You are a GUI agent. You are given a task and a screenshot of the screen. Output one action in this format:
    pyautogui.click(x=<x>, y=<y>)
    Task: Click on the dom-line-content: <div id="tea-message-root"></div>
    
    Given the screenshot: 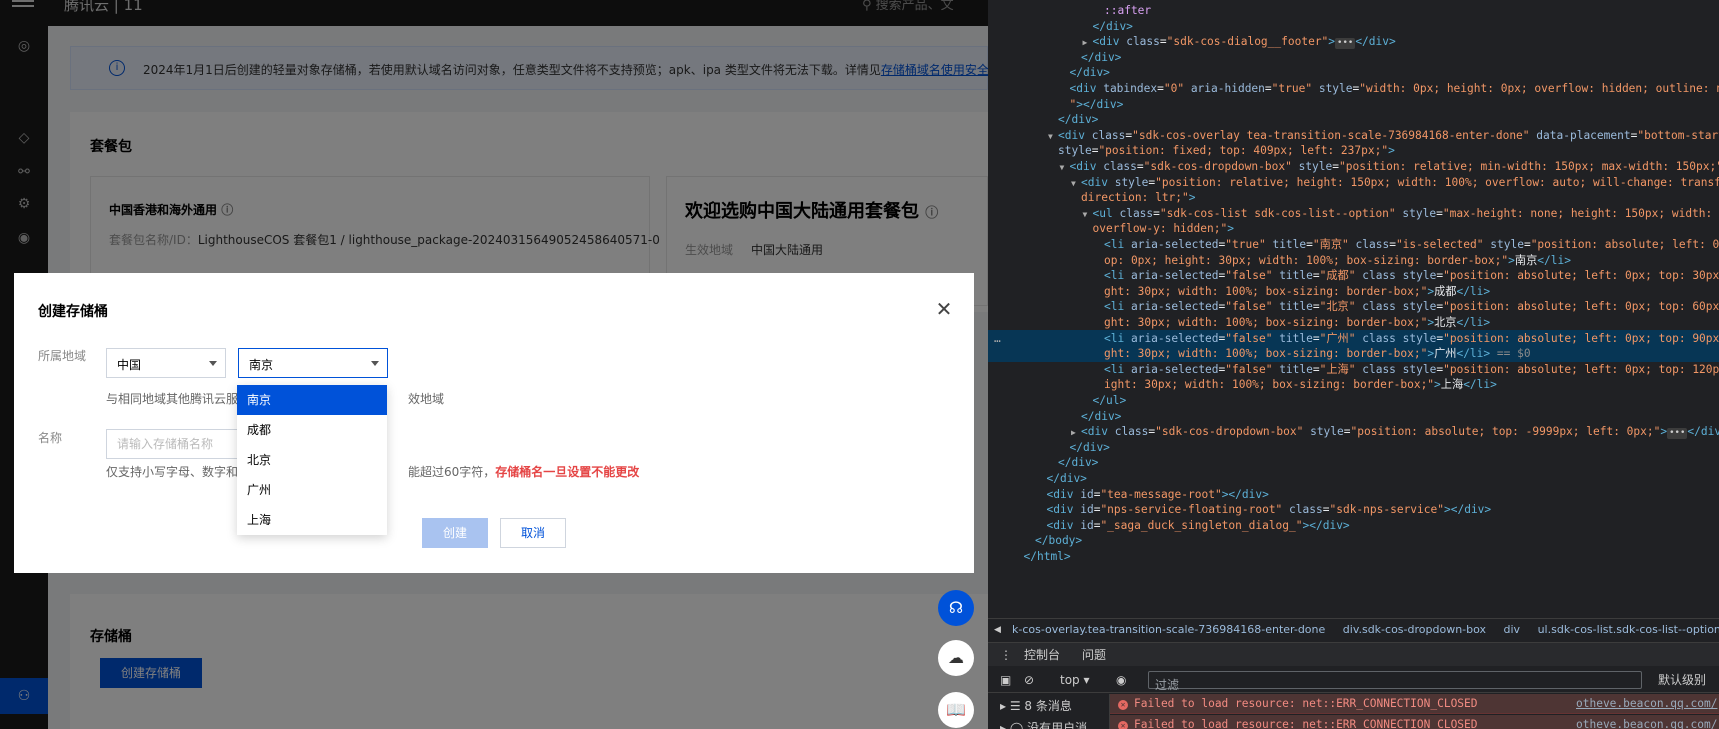 What is the action you would take?
    pyautogui.click(x=1157, y=494)
    